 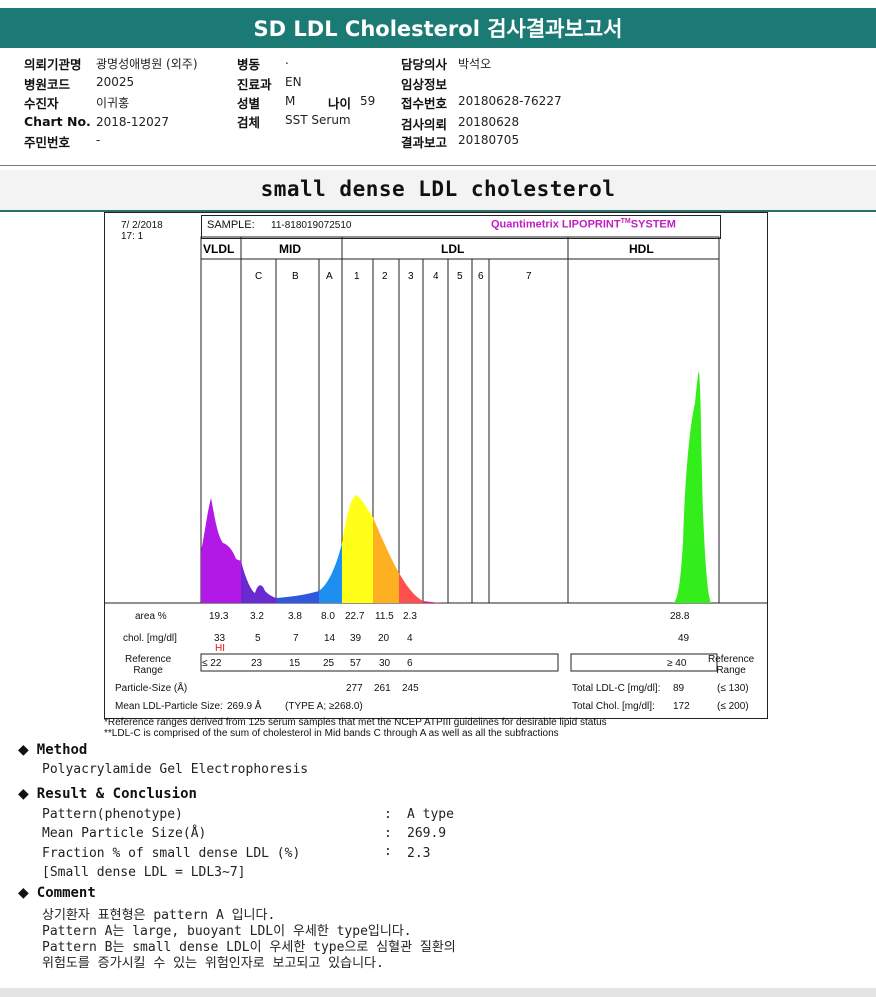 I want to click on area-mid-b: 3.8, so click(x=295, y=616).